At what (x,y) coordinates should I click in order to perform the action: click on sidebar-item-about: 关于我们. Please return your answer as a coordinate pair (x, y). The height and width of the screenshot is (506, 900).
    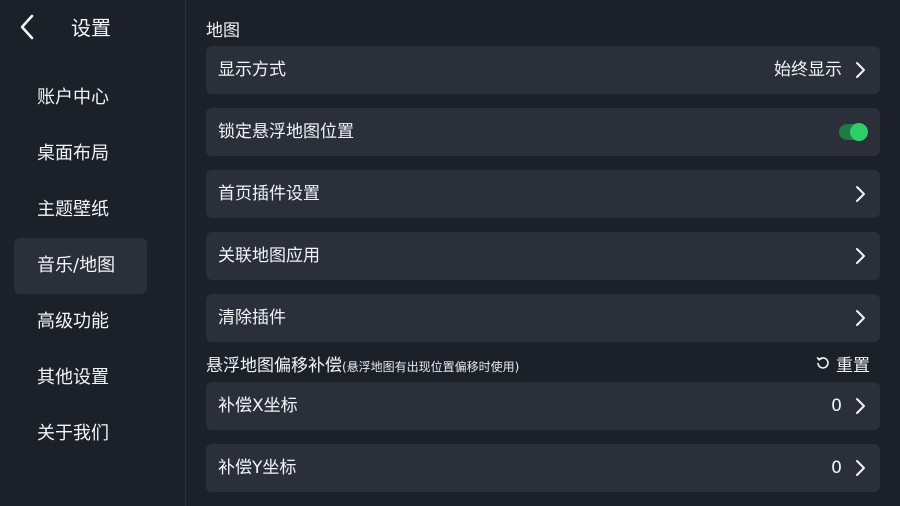
    Looking at the image, I should click on (80, 434).